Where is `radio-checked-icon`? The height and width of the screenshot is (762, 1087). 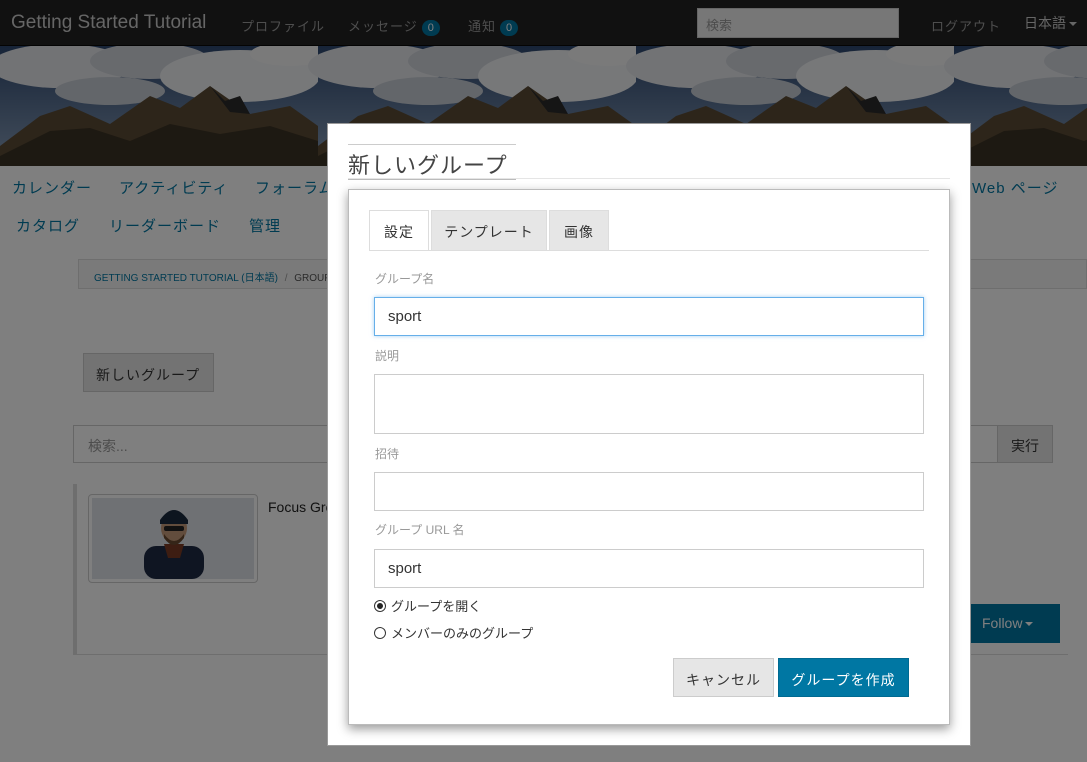 radio-checked-icon is located at coordinates (380, 606).